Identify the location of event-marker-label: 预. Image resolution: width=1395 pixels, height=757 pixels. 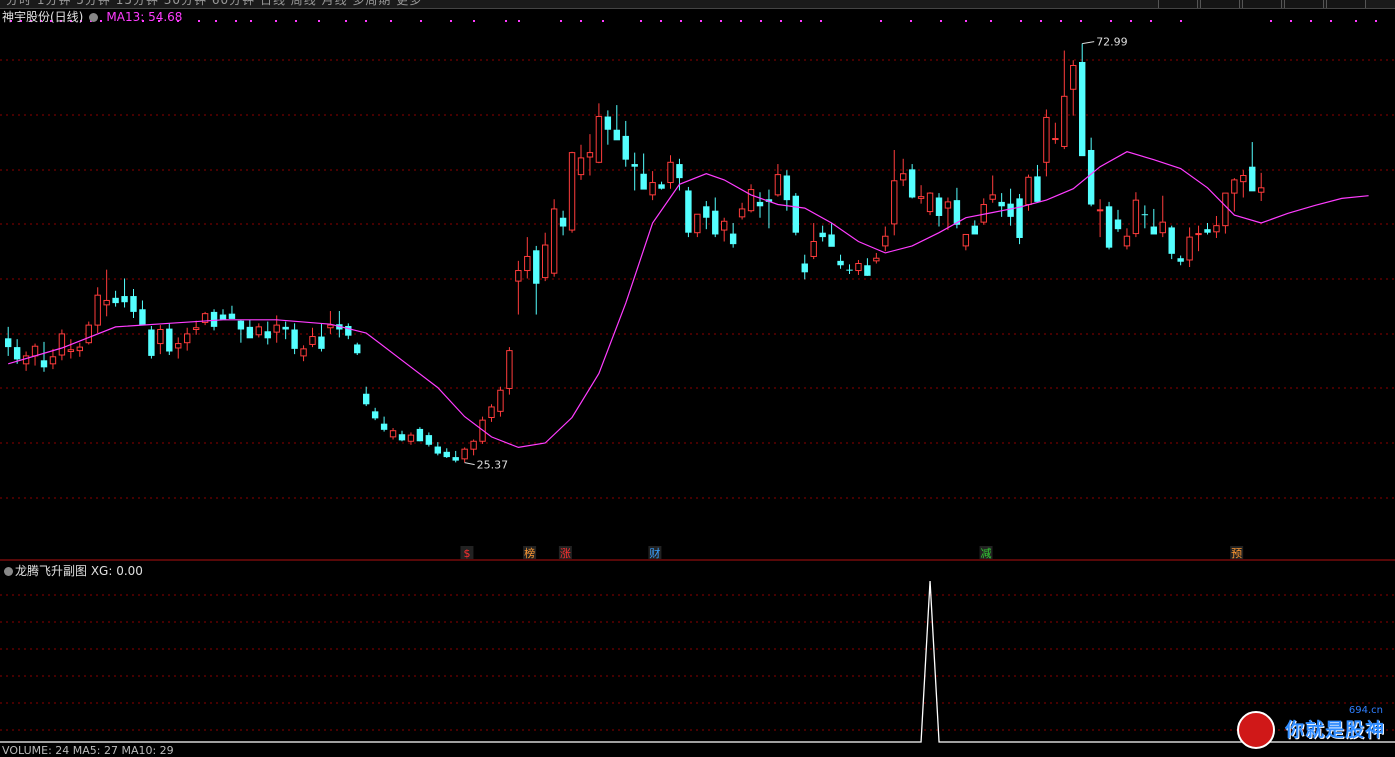
(1236, 553).